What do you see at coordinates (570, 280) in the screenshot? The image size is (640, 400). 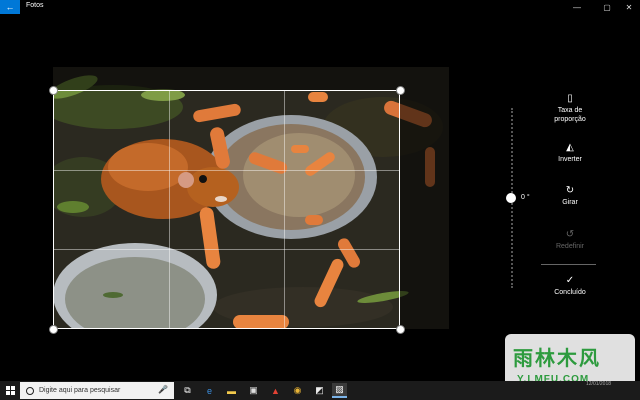 I see `checkmark-icon: ✓` at bounding box center [570, 280].